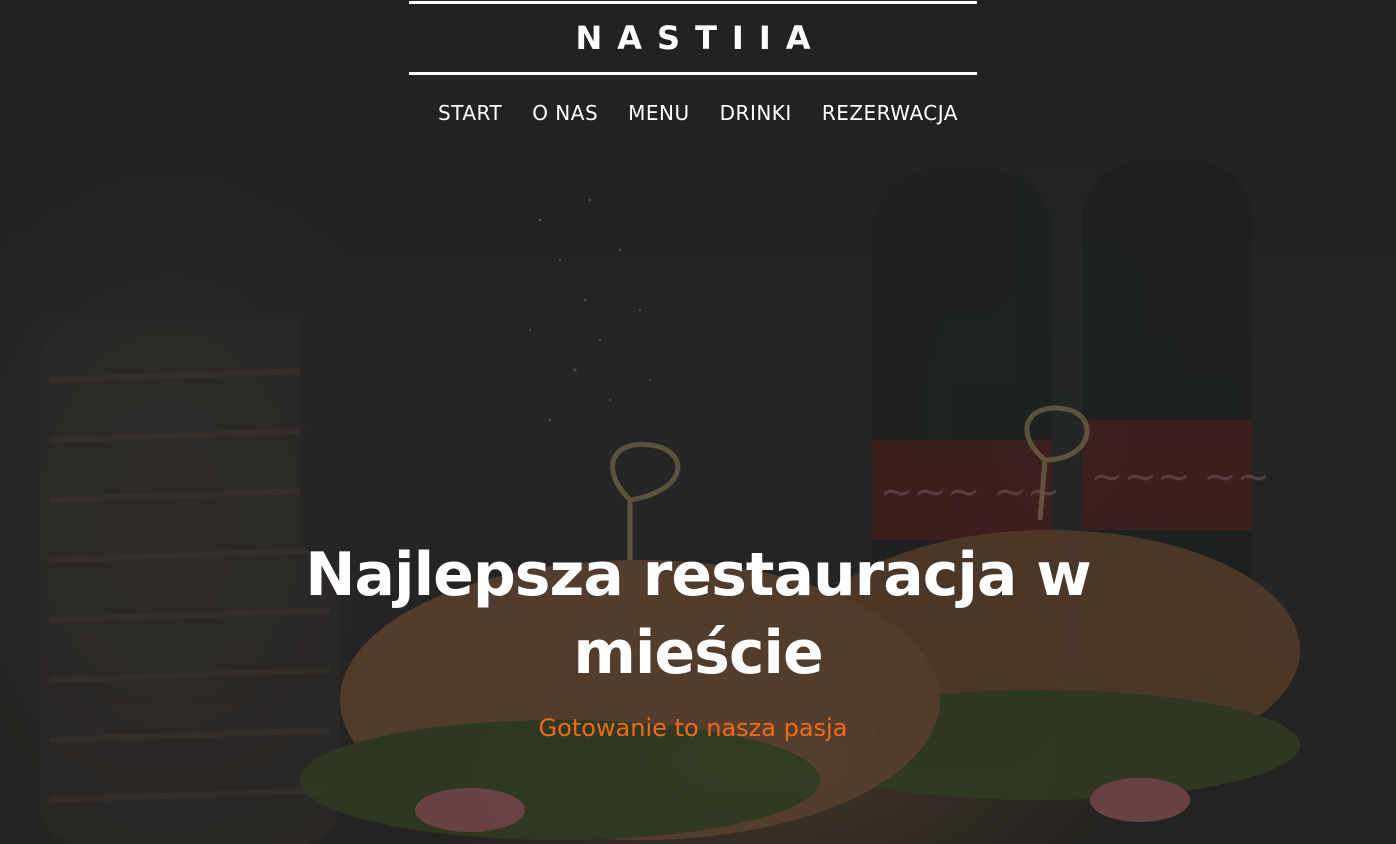  What do you see at coordinates (659, 113) in the screenshot?
I see `nav-item-menu: MENU` at bounding box center [659, 113].